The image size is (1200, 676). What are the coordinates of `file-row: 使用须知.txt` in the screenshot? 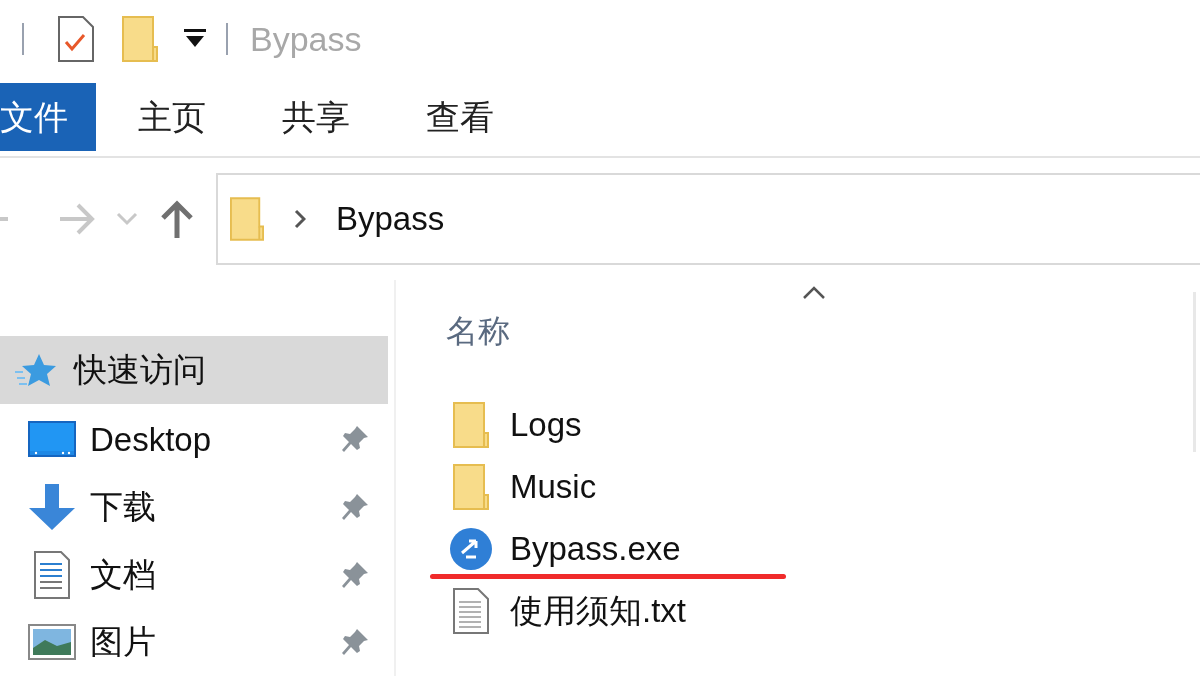 It's located at (819, 611).